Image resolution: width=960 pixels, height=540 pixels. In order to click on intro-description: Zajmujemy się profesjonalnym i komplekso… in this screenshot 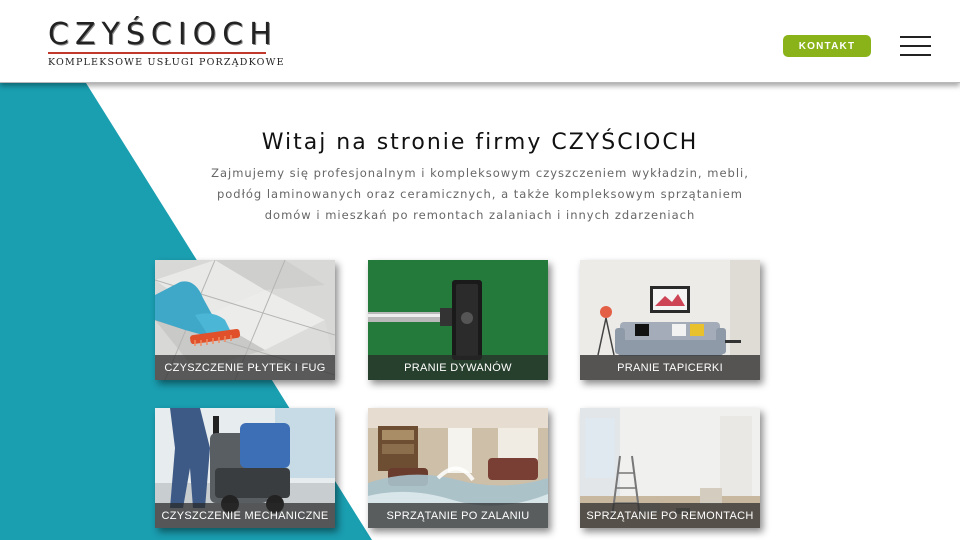, I will do `click(480, 194)`.